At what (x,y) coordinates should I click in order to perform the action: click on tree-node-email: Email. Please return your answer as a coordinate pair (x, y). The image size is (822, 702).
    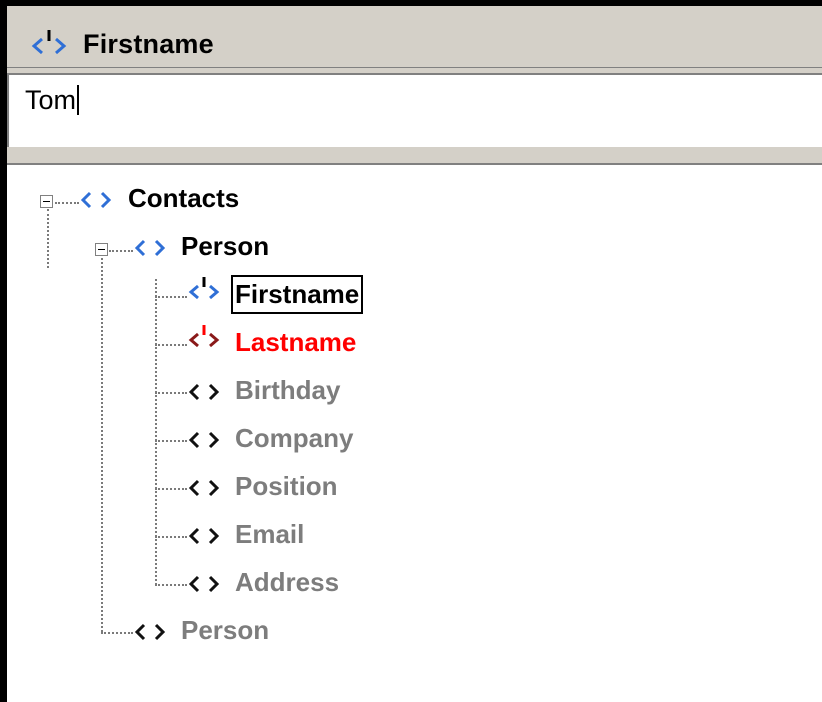
    Looking at the image, I should click on (269, 534).